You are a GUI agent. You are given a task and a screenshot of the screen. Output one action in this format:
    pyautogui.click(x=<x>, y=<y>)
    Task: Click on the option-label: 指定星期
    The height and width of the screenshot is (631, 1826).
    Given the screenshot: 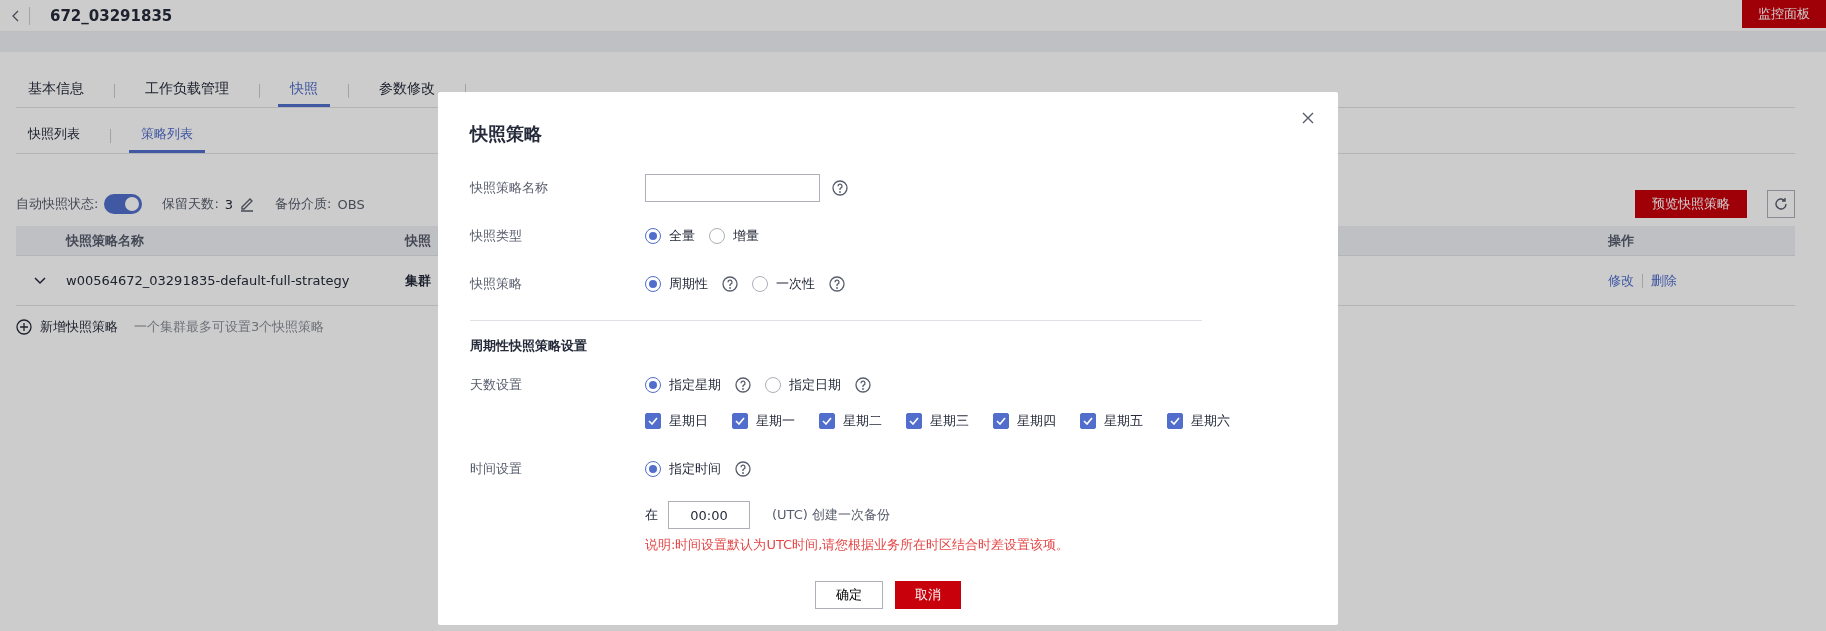 What is the action you would take?
    pyautogui.click(x=695, y=385)
    